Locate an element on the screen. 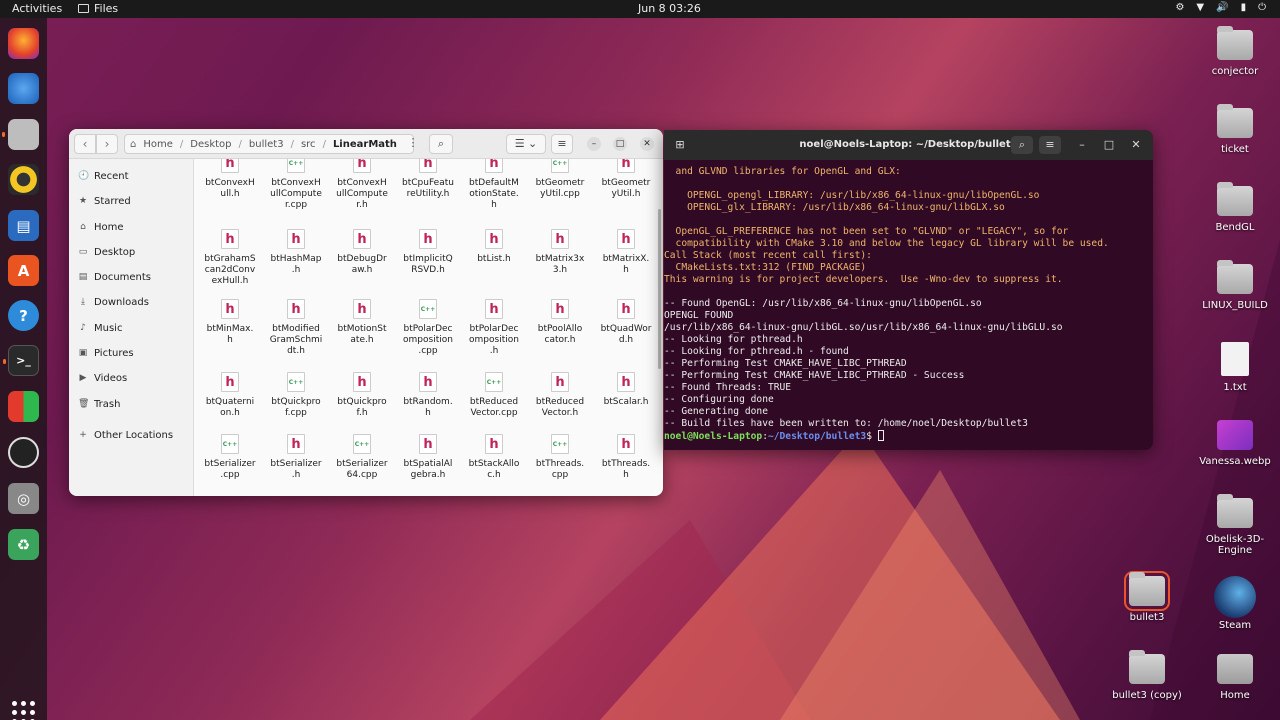 The image size is (1280, 720). system-tray: ⚙ ▼ 🔊 ▮ ⏻ is located at coordinates (1220, 7).